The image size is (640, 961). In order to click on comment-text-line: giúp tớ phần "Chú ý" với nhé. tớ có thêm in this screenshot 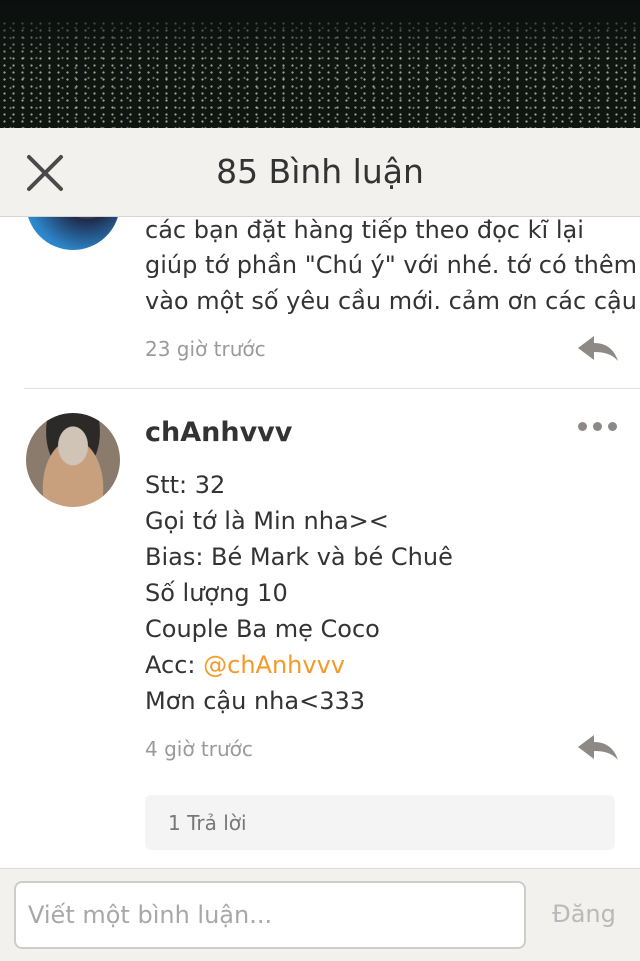, I will do `click(391, 265)`.